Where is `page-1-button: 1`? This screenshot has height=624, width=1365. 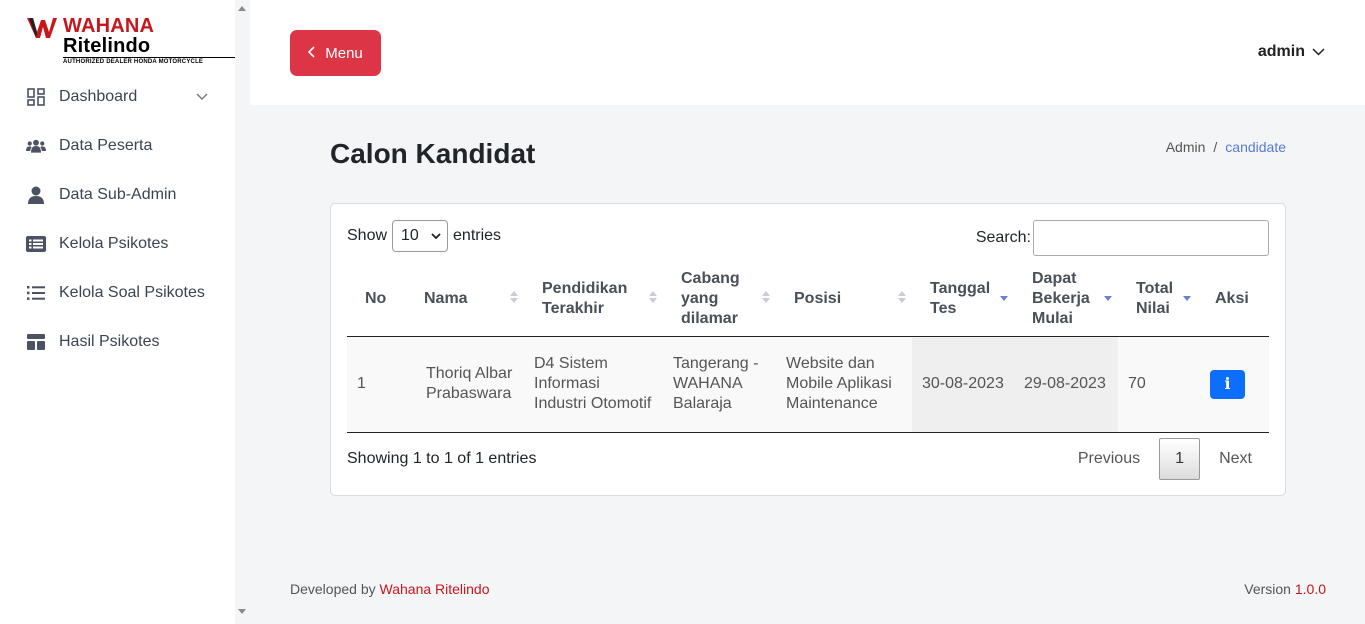 page-1-button: 1 is located at coordinates (1180, 459).